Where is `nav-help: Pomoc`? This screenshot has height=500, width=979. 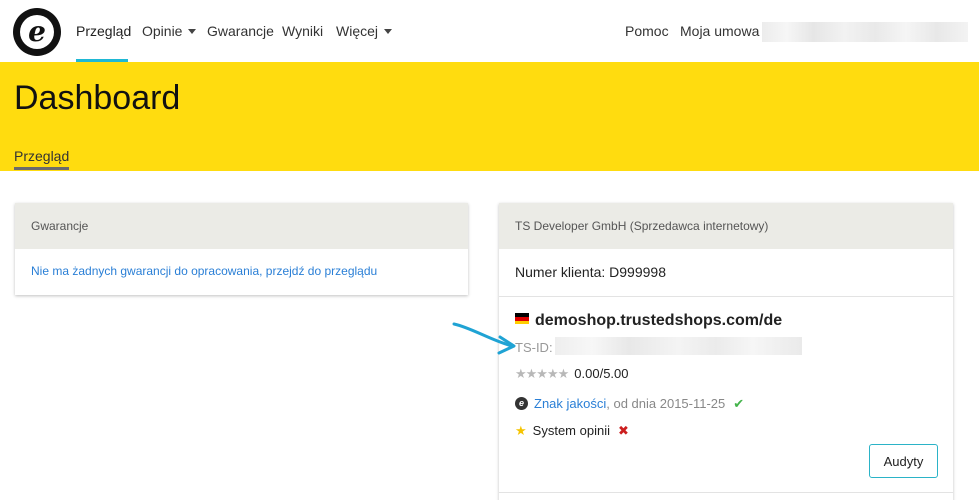 nav-help: Pomoc is located at coordinates (647, 31).